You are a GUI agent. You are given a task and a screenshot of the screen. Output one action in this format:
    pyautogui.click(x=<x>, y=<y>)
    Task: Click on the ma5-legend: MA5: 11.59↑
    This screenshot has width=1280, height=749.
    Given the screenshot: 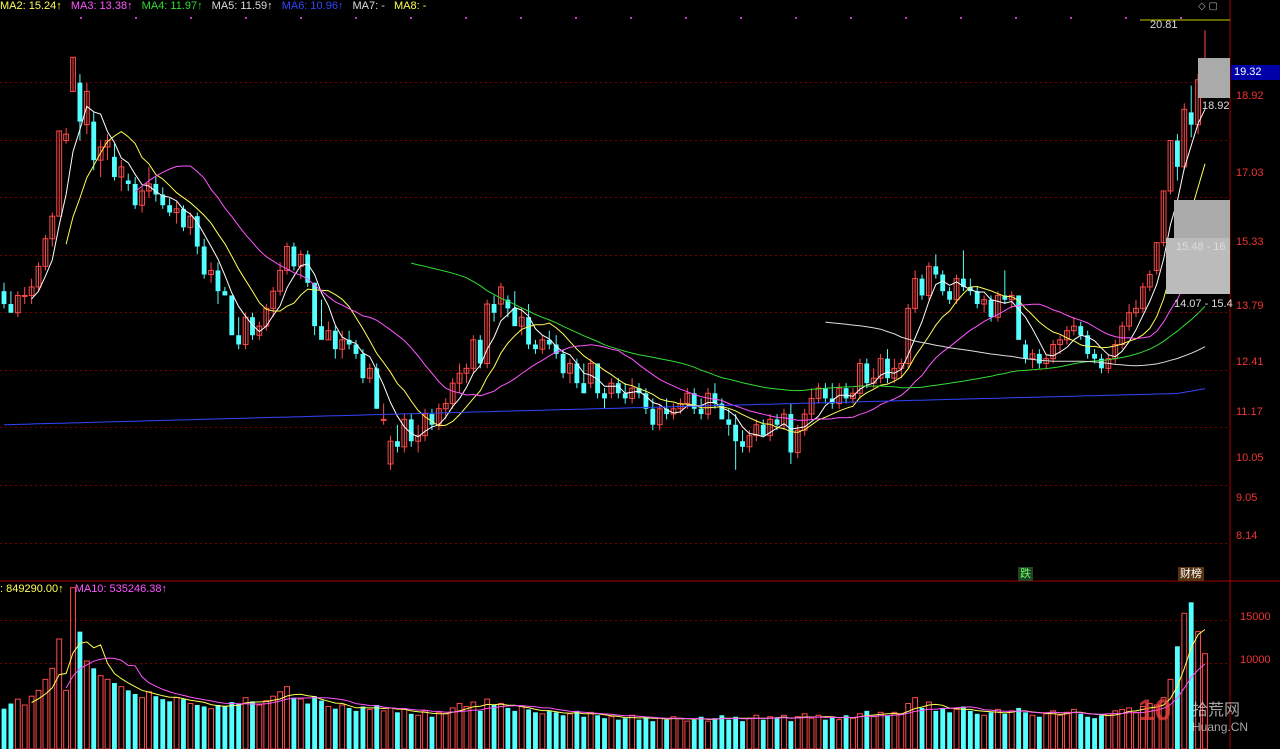 What is the action you would take?
    pyautogui.click(x=242, y=6)
    